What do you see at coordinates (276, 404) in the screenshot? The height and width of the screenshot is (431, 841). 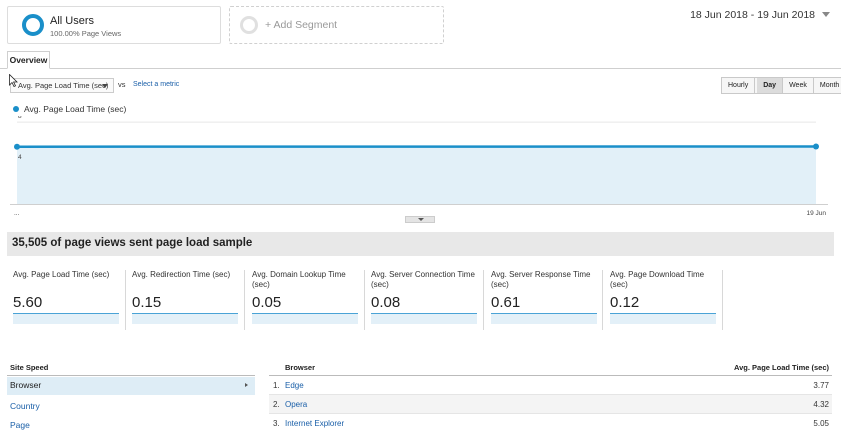 I see `row-index: 2.` at bounding box center [276, 404].